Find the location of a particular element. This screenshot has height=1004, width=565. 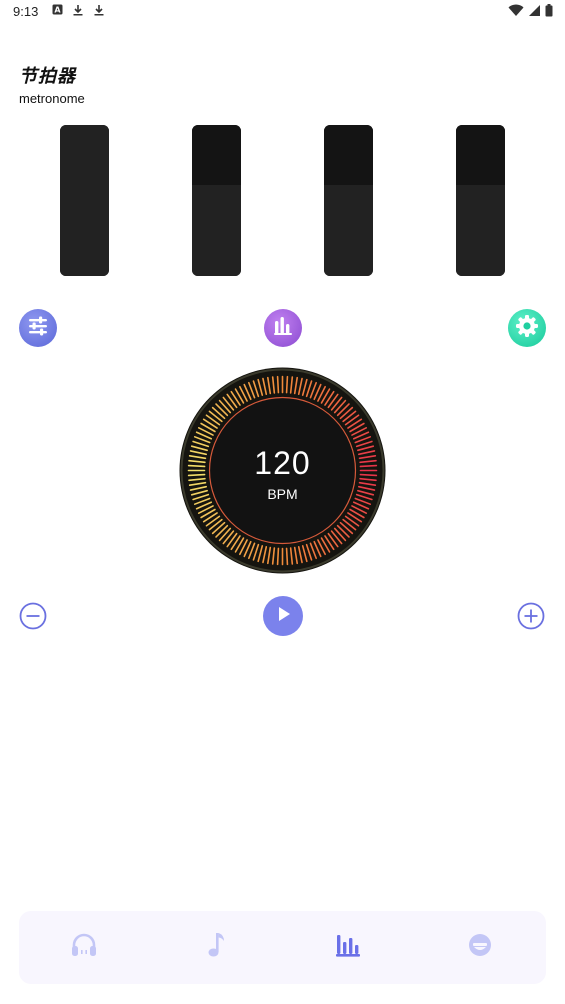

status-icons-left: A is located at coordinates (78, 10).